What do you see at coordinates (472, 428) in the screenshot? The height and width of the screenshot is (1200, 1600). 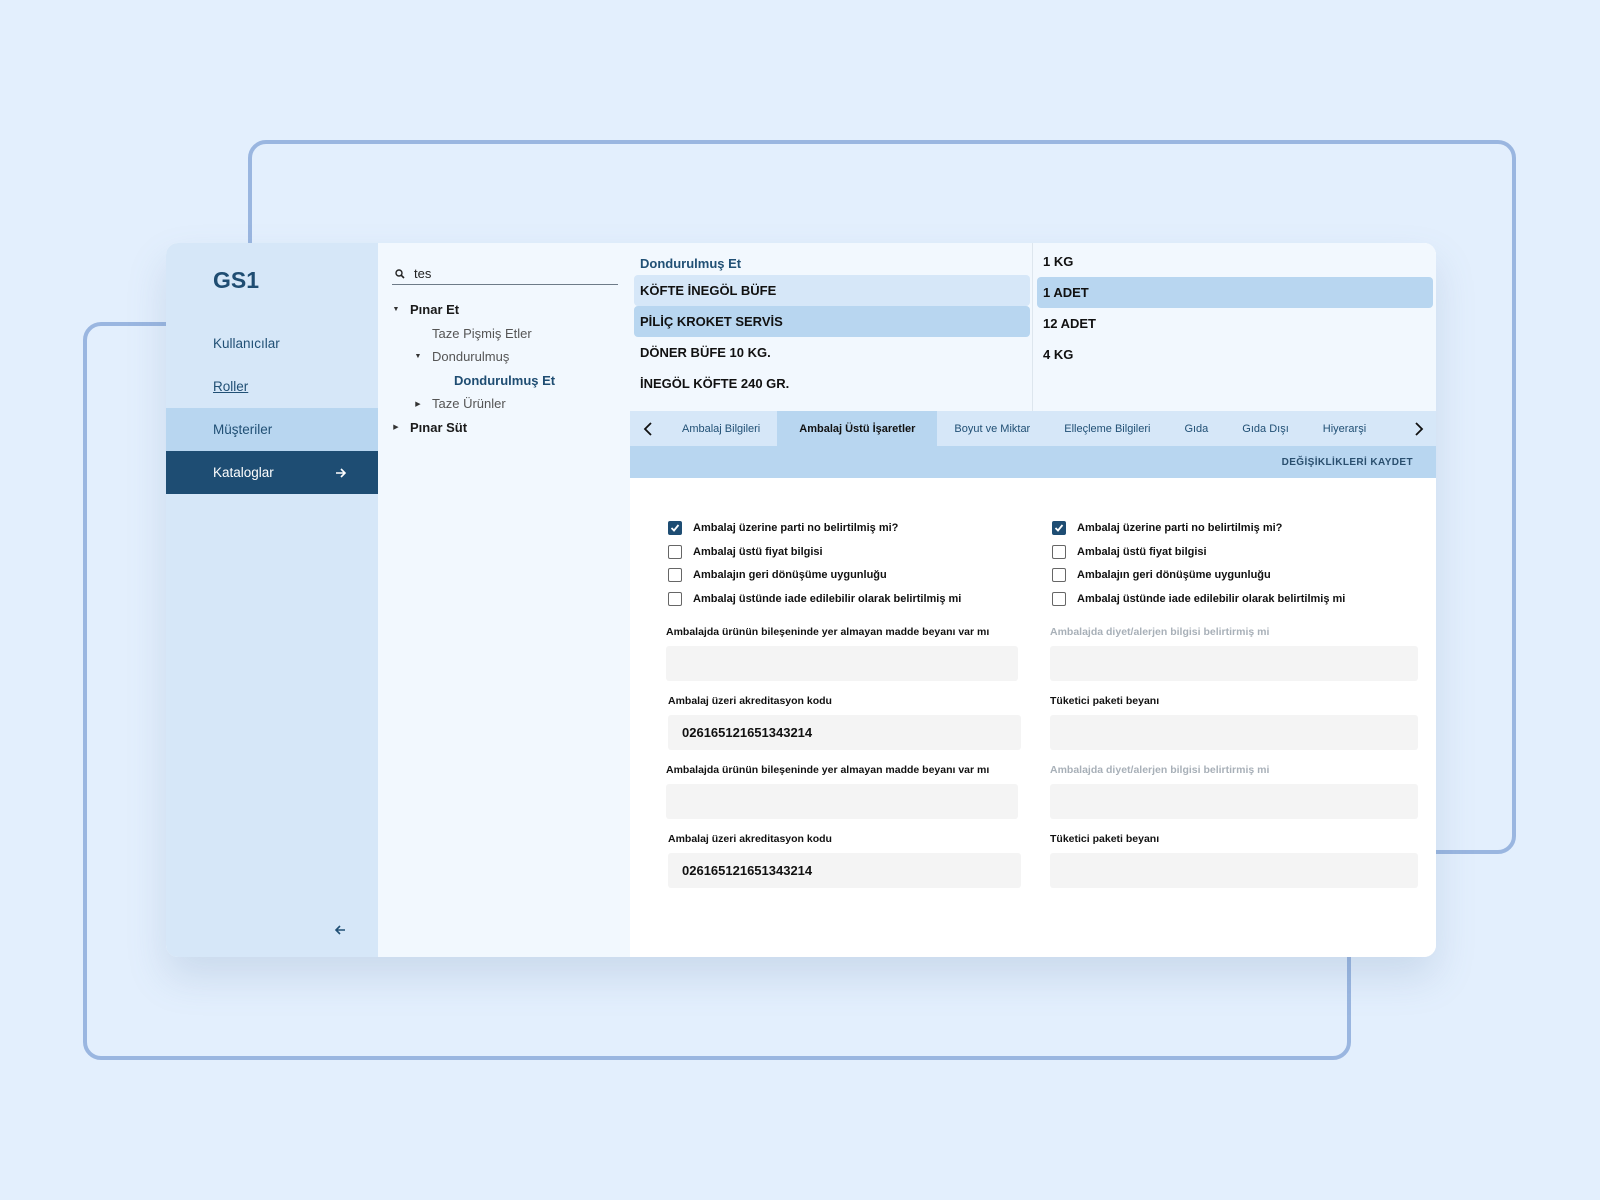 I see `tree-node: ▶ Pınar Süt` at bounding box center [472, 428].